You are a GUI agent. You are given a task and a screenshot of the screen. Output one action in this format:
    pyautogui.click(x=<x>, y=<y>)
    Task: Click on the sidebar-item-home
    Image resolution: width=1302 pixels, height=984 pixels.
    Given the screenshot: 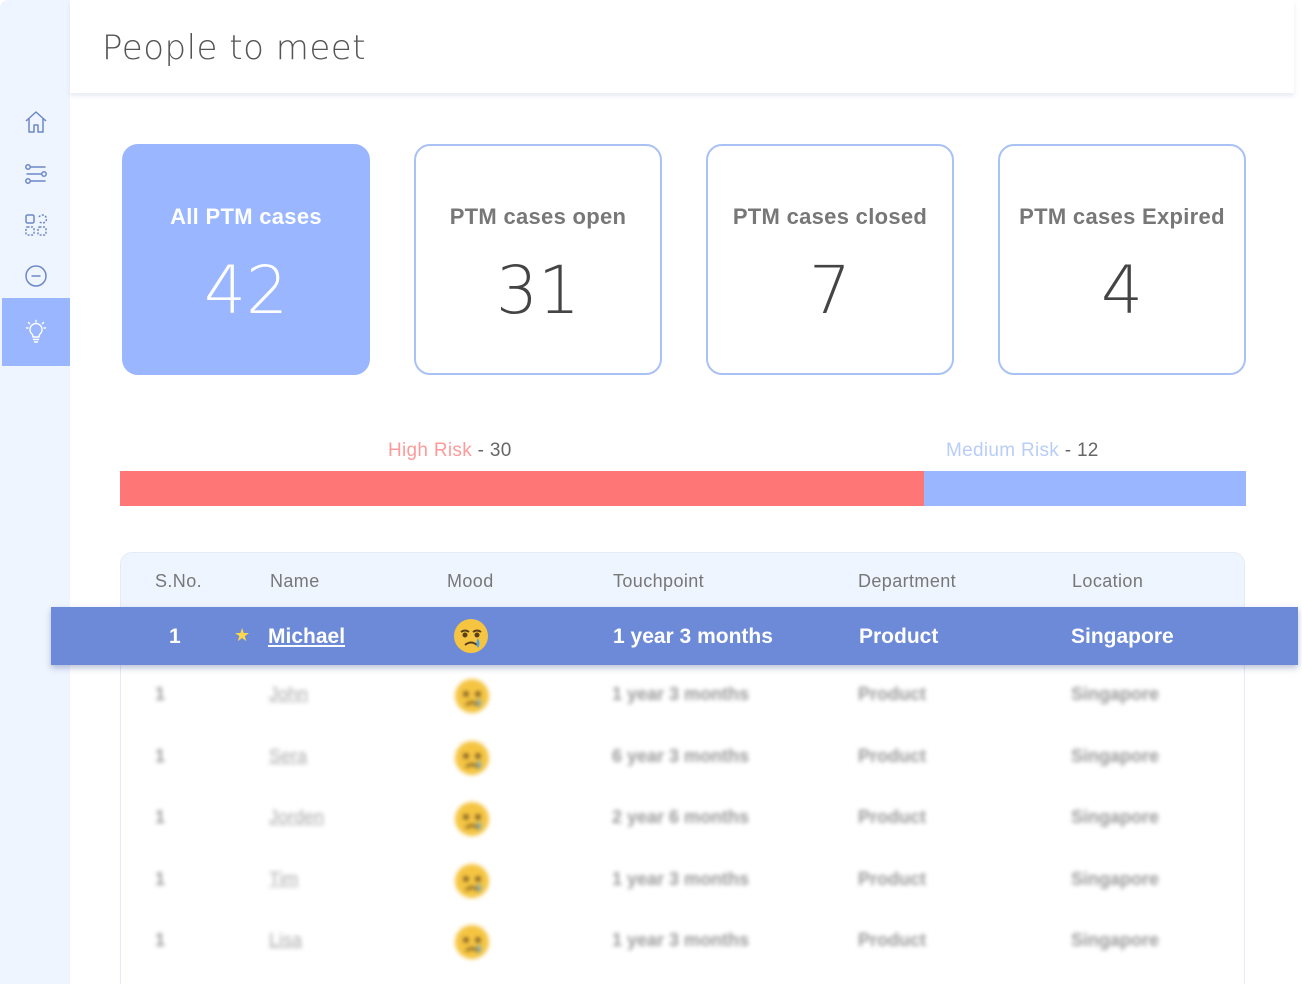 What is the action you would take?
    pyautogui.click(x=36, y=122)
    